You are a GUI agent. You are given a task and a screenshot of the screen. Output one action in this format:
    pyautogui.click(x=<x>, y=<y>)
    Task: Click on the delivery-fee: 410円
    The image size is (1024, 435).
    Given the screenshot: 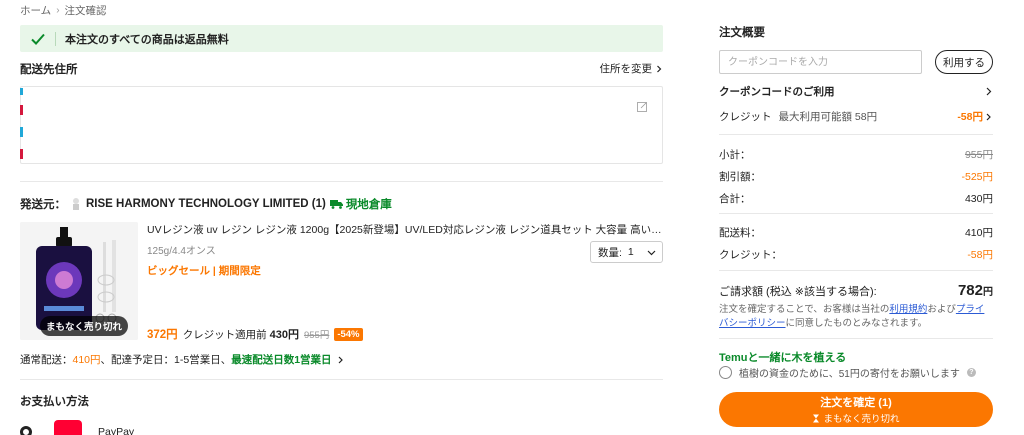 What is the action you would take?
    pyautogui.click(x=86, y=360)
    